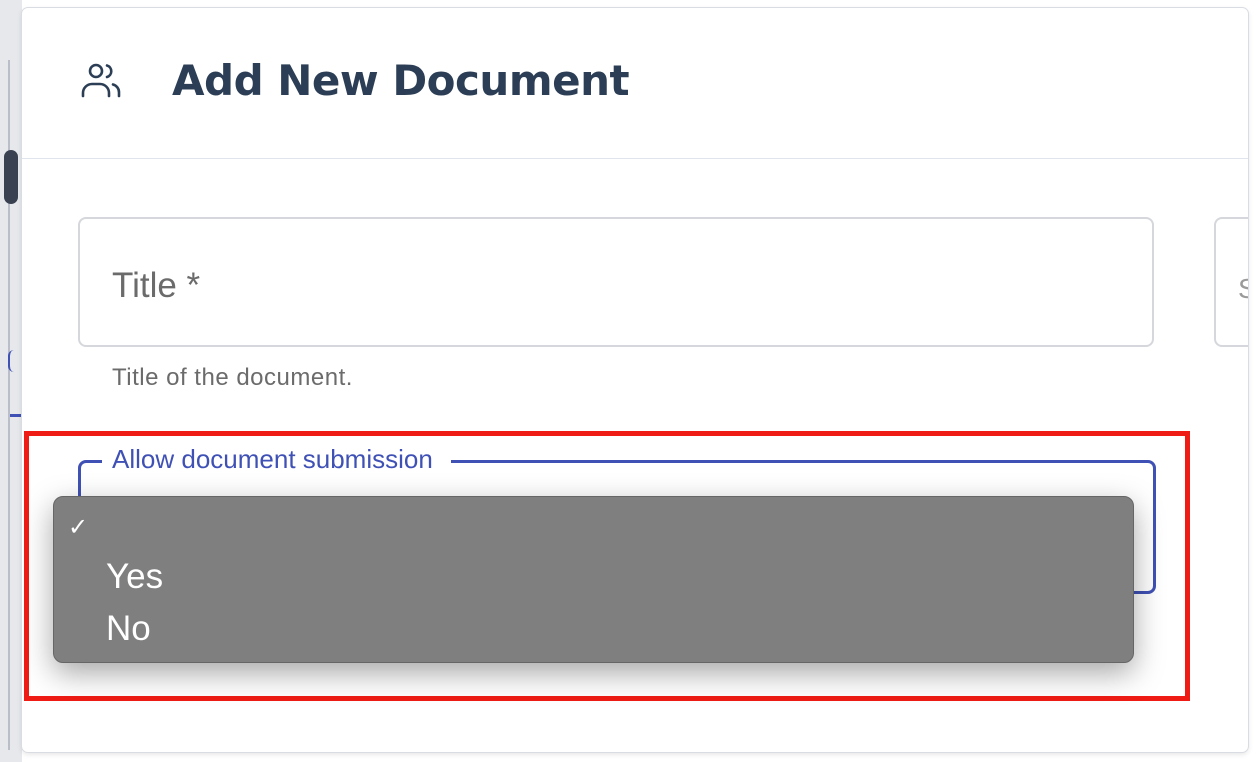 This screenshot has width=1259, height=762. I want to click on title-helper-text: Title of the document., so click(232, 377).